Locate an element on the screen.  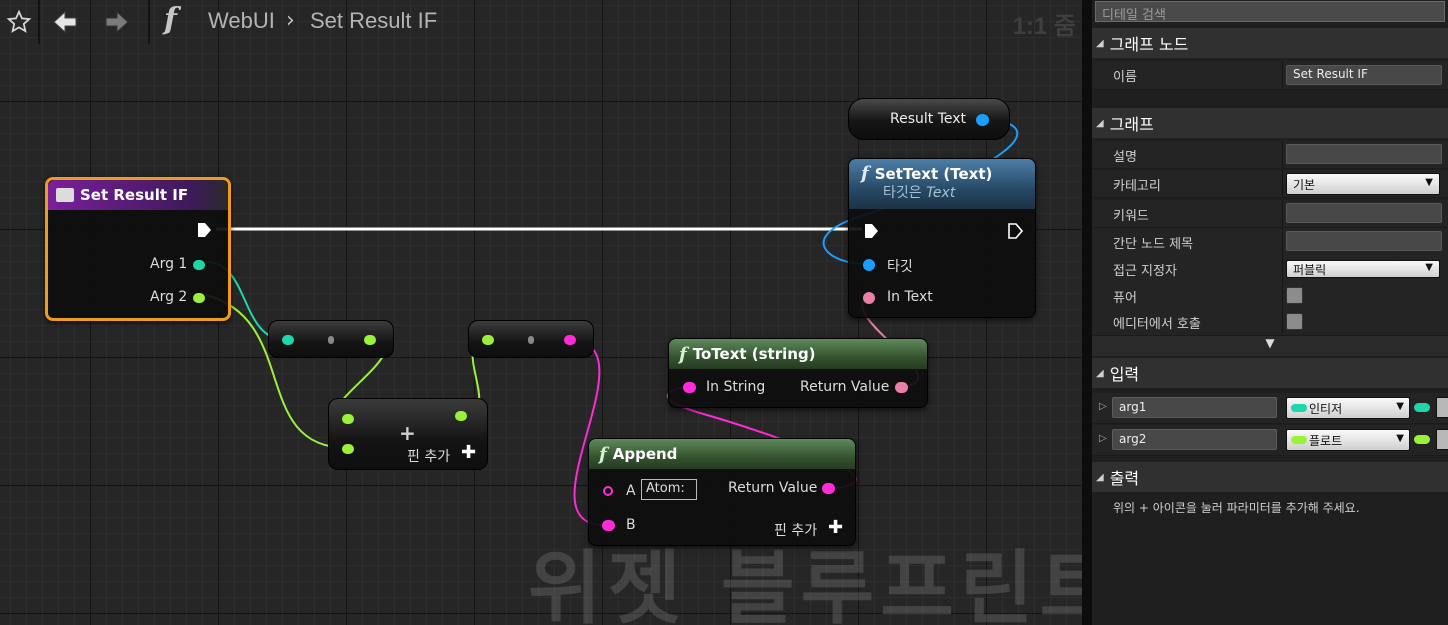
arrow-right-icon is located at coordinates (117, 22).